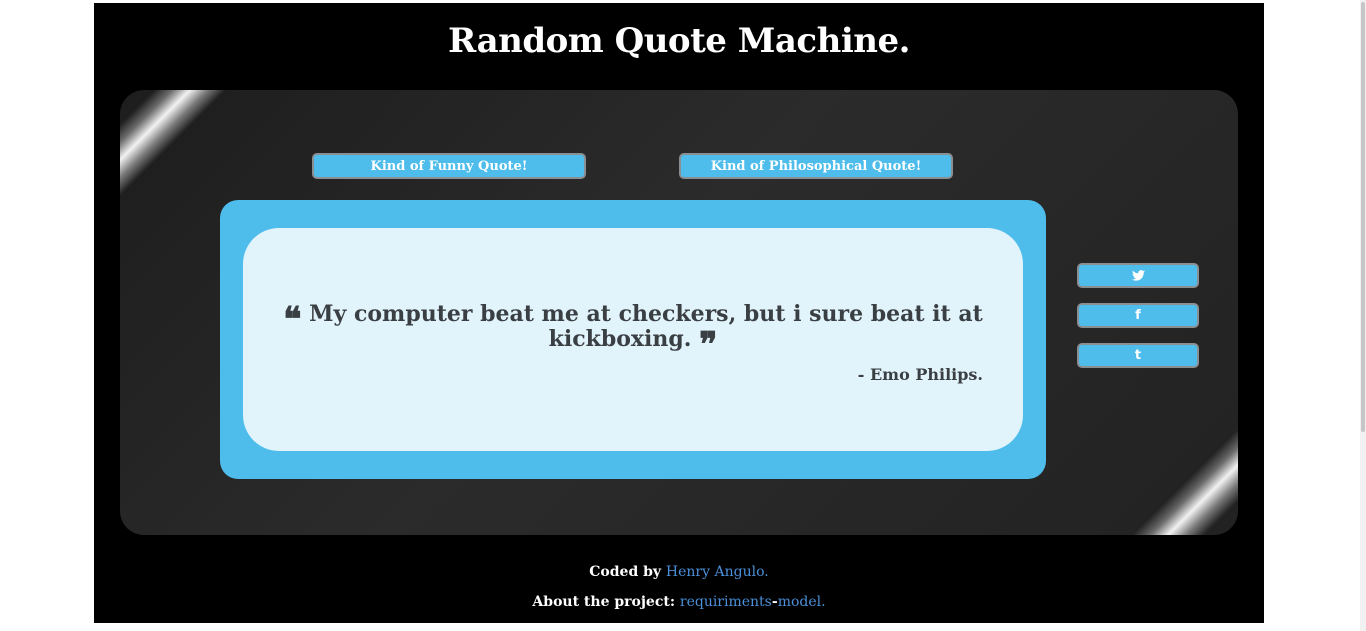  I want to click on quote-author: - Emo Philips., so click(920, 374).